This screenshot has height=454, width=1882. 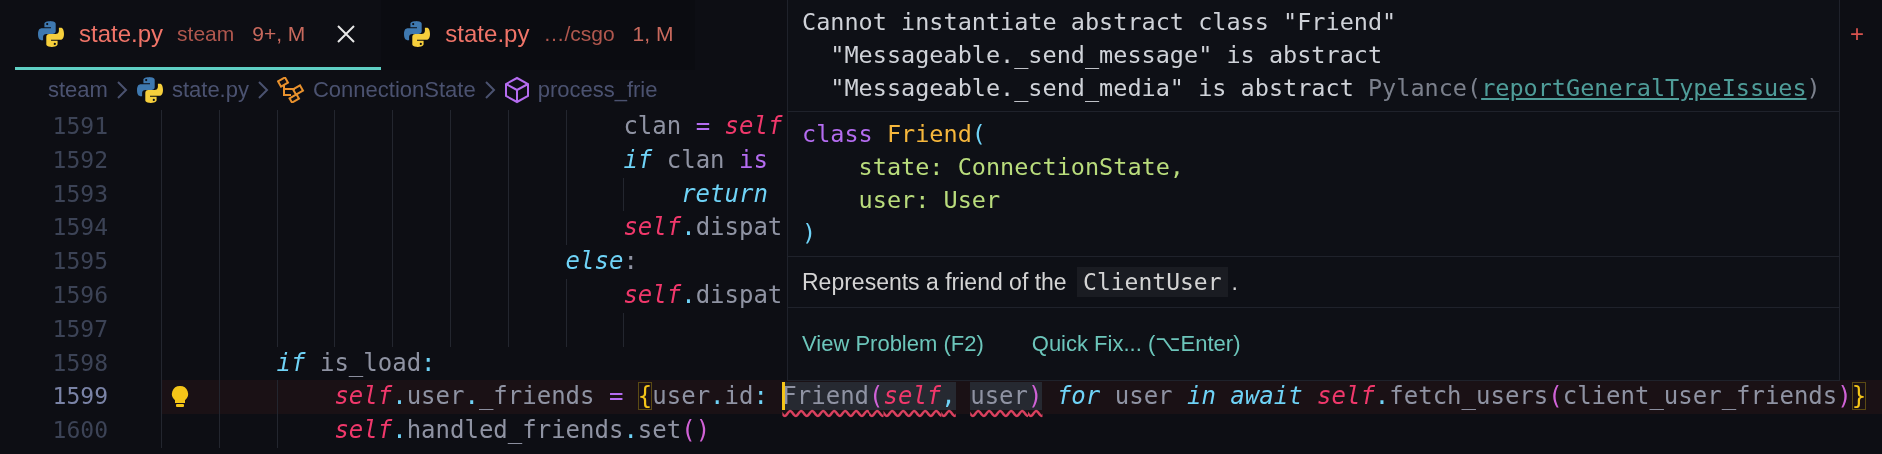 I want to click on line-number: 1598, so click(x=79, y=363).